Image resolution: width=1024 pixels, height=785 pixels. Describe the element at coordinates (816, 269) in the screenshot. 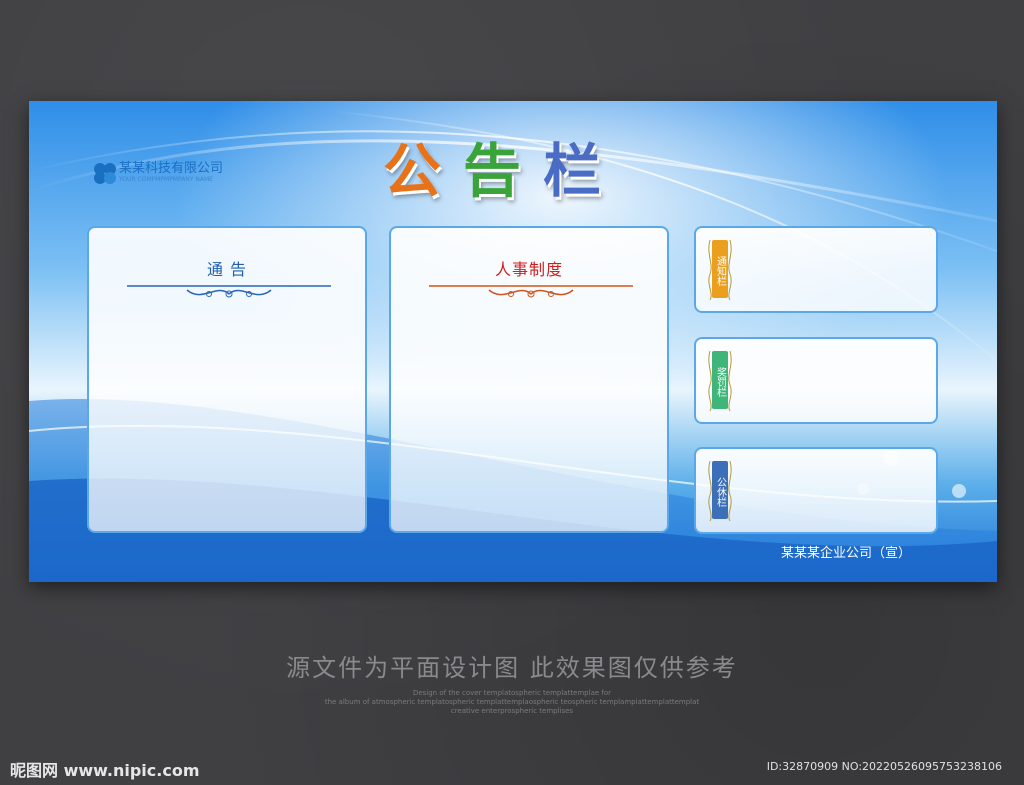

I see `side-panel-notices: 通知栏` at that location.